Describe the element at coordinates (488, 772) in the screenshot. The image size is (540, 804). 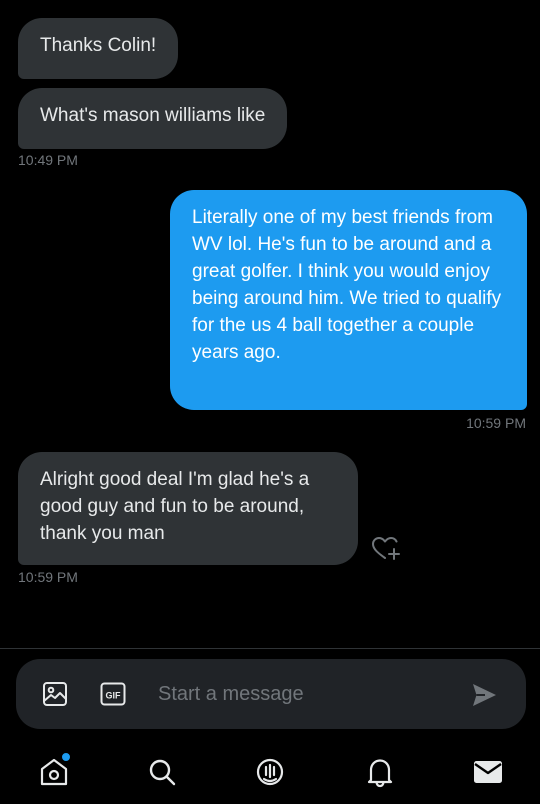
I see `mail-icon` at that location.